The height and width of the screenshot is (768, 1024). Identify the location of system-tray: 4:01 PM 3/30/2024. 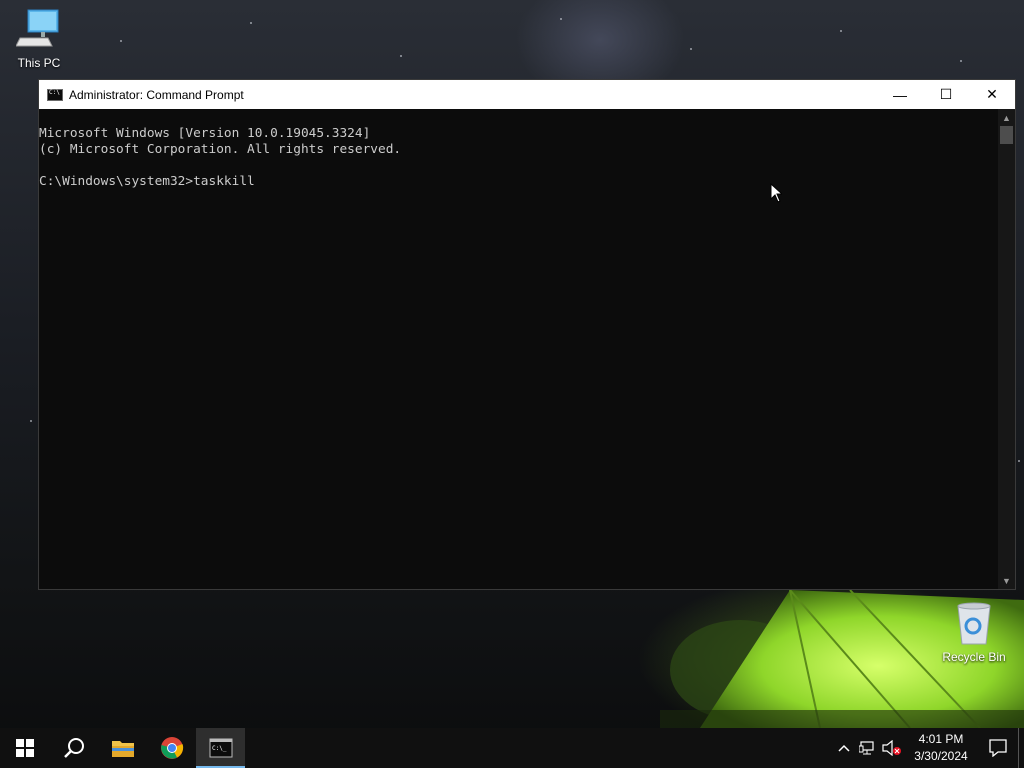
(928, 748).